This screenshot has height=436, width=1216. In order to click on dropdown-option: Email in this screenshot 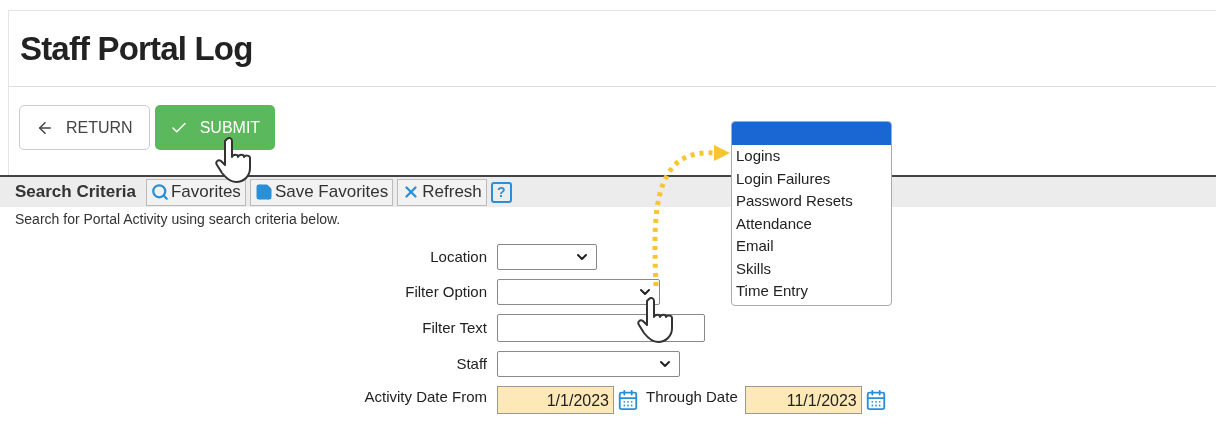, I will do `click(811, 246)`.